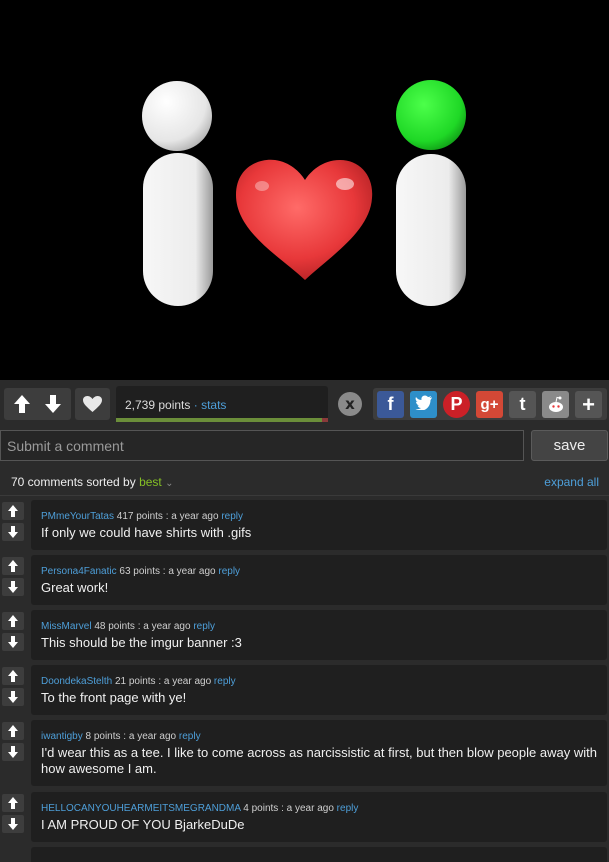 The height and width of the screenshot is (862, 609). I want to click on twitter-share-button, so click(423, 404).